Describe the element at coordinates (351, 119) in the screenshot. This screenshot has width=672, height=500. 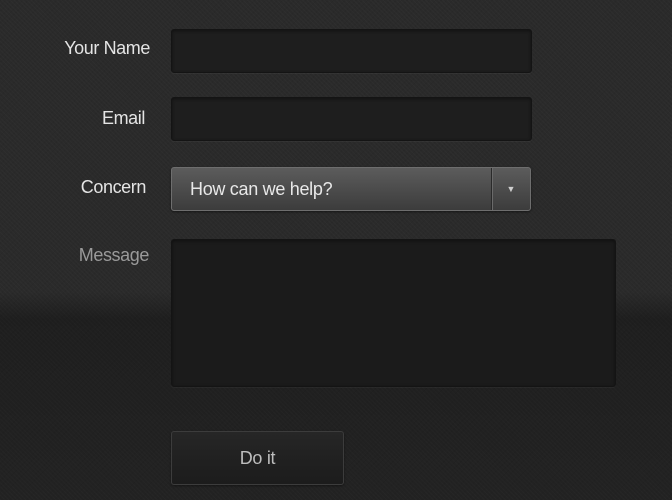
I see `email-input` at that location.